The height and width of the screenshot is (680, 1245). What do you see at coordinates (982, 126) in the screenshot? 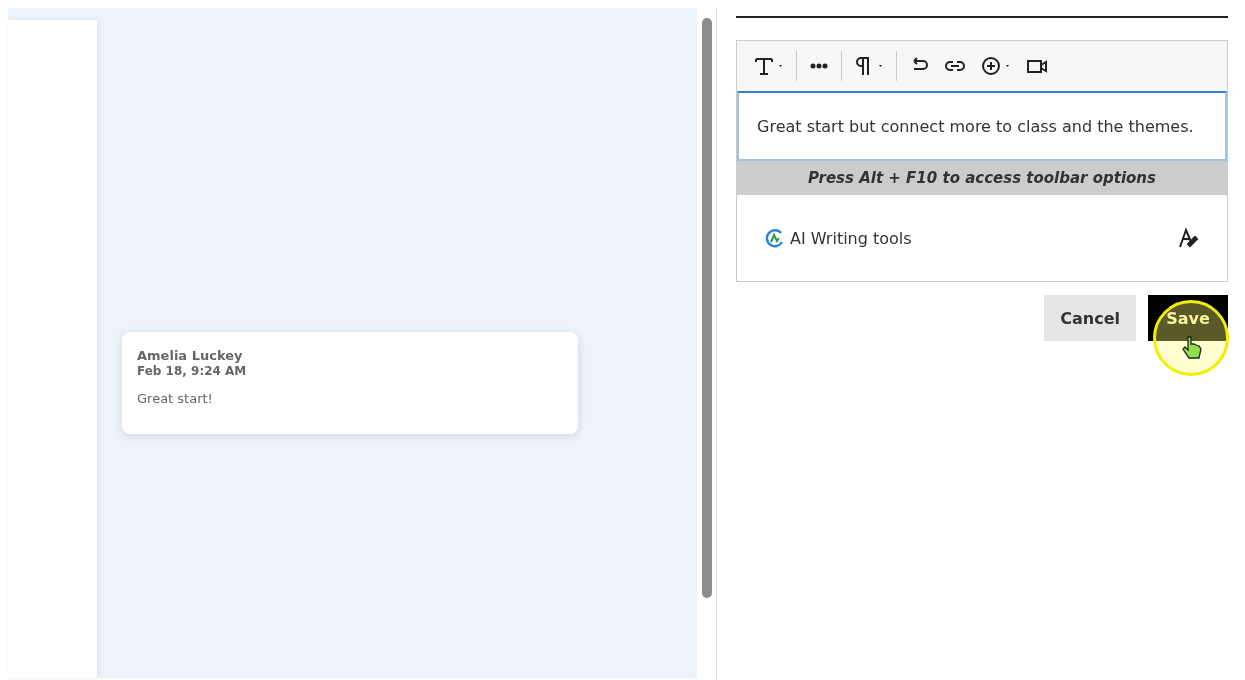
I see `feedback-field: Great start but connect more to class and the themes.` at bounding box center [982, 126].